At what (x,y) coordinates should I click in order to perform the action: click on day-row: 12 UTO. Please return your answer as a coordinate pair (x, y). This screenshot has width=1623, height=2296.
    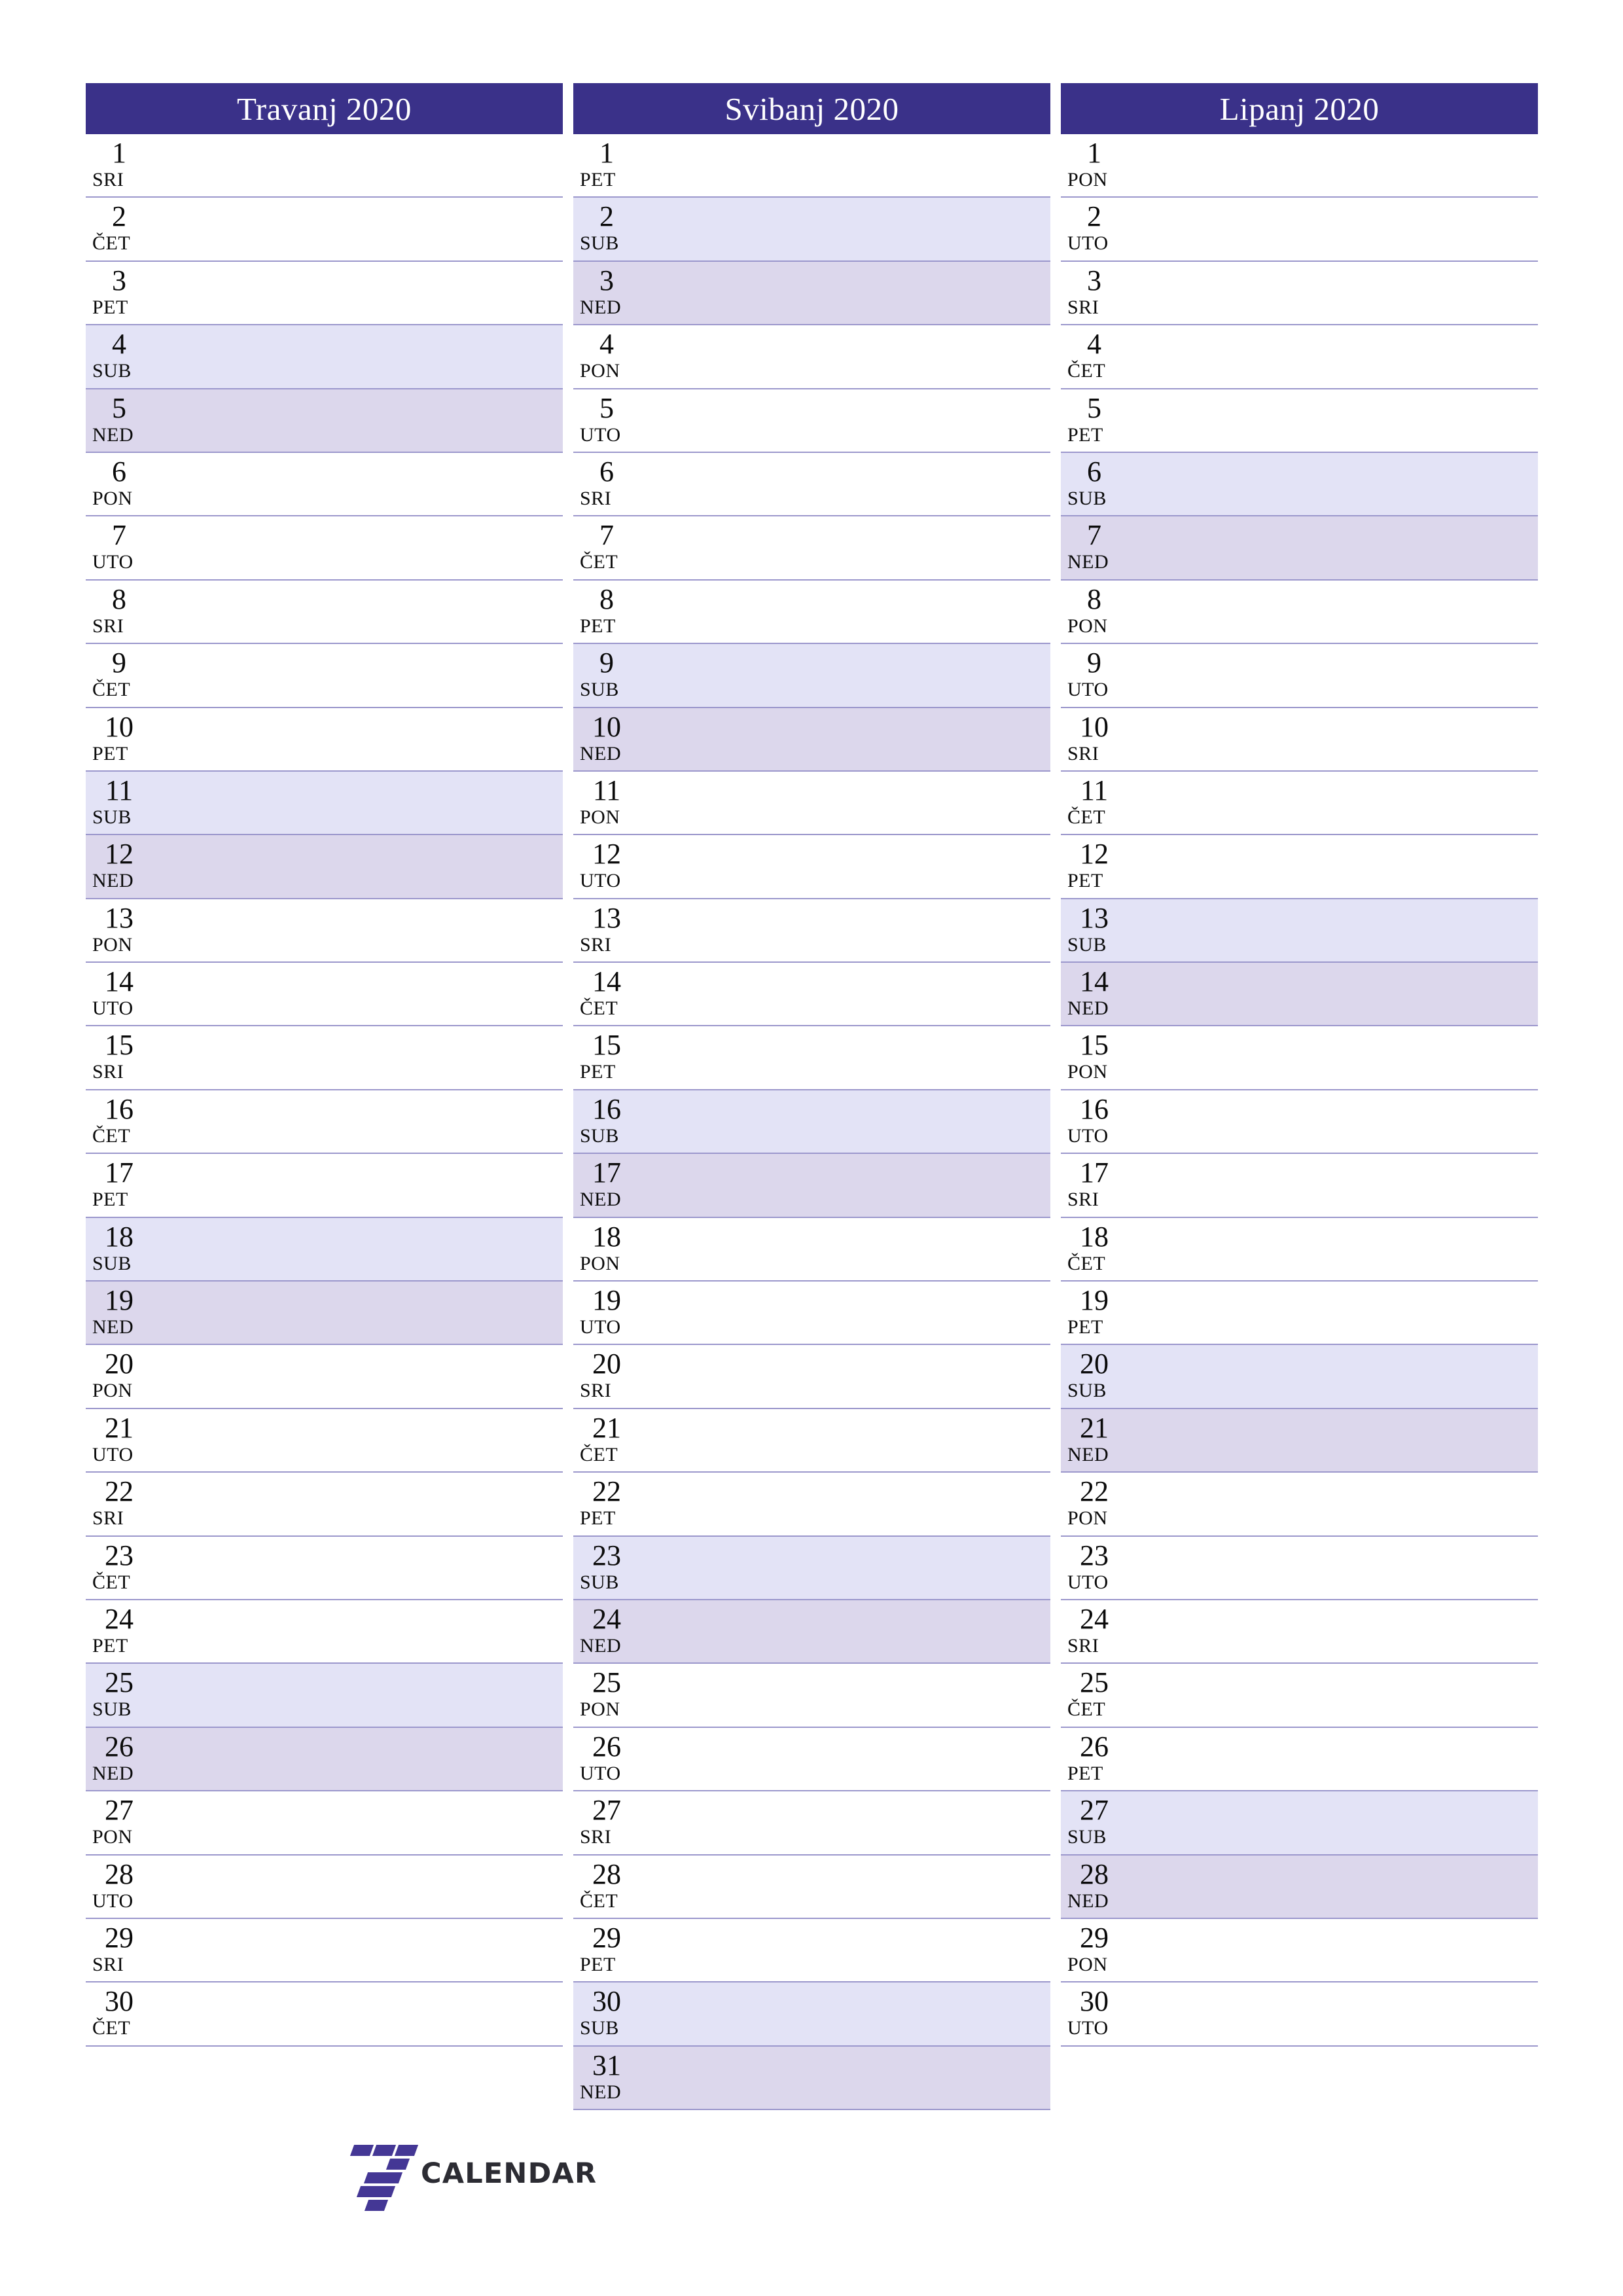
    Looking at the image, I should click on (811, 867).